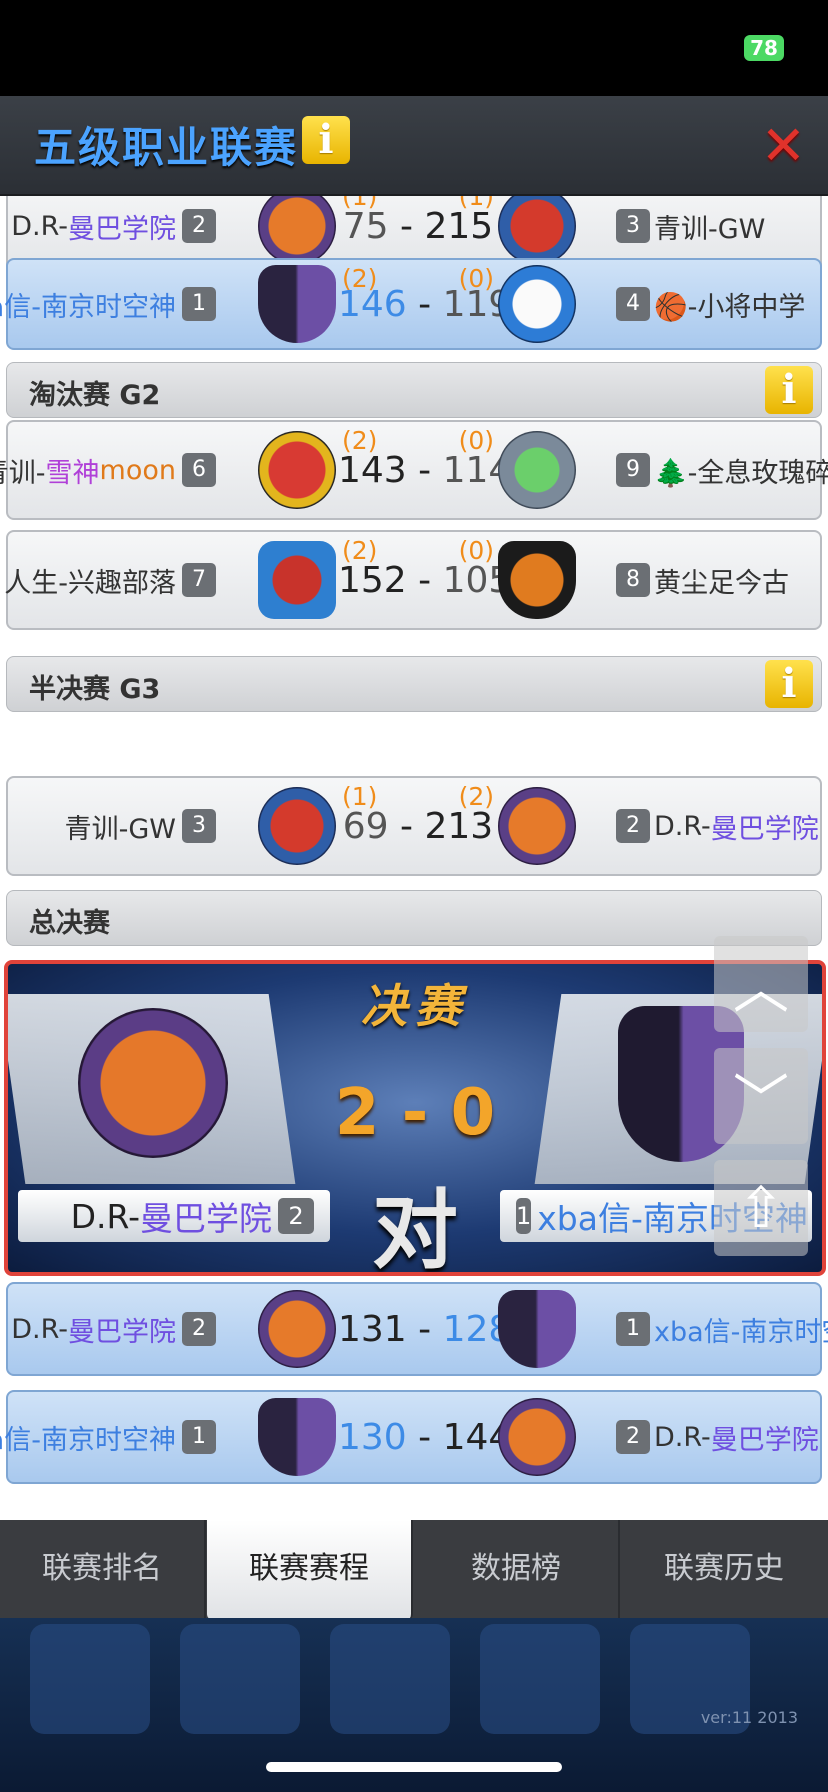  I want to click on match-row: 青训-GW 3 (1) (2) 69 - 213 2 D.R- 曼巴学院, so click(414, 826).